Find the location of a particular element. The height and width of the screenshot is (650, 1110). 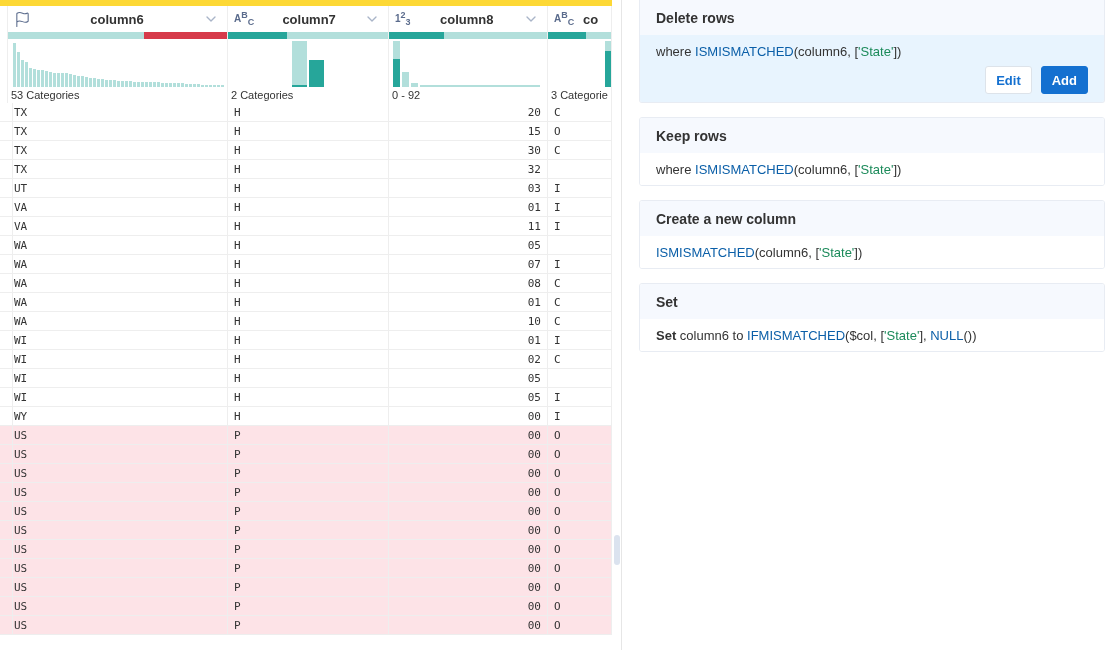

suggestion-card: Delete rows where ISMISMATCHED(column6, ['State']) Edit Add is located at coordinates (872, 51).